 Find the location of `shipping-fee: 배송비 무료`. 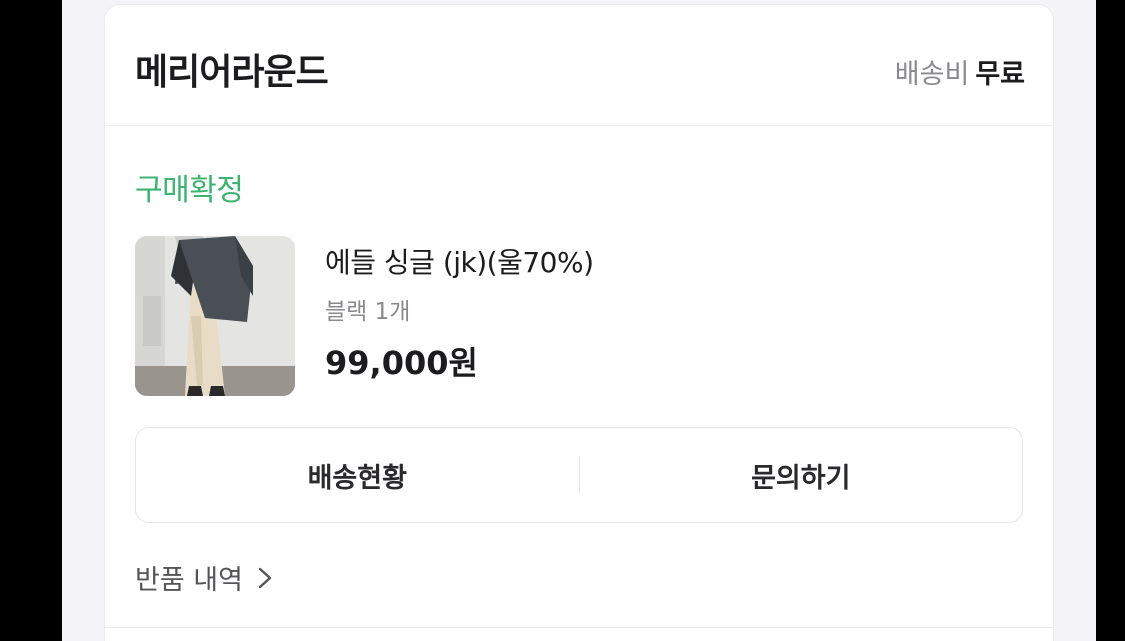

shipping-fee: 배송비 무료 is located at coordinates (960, 71).